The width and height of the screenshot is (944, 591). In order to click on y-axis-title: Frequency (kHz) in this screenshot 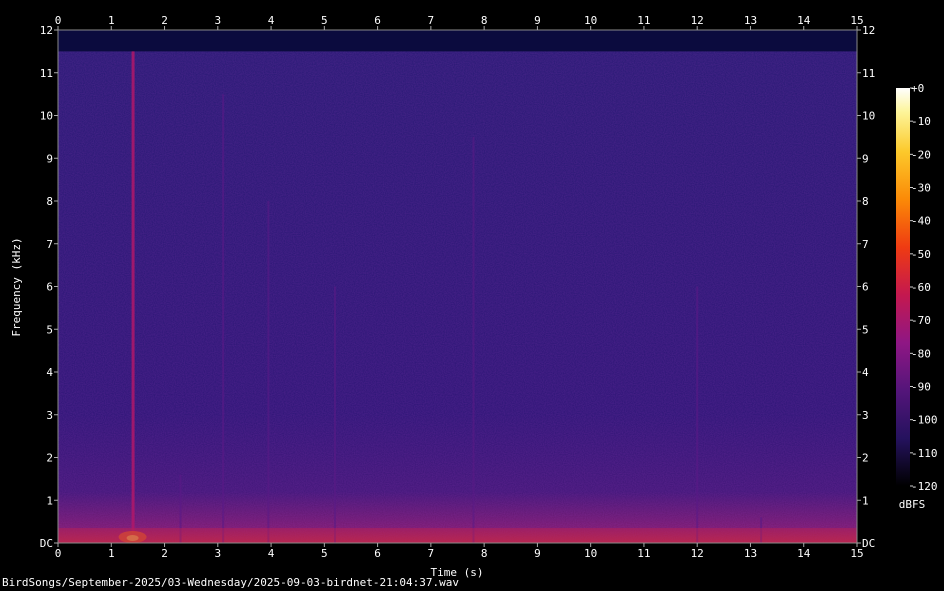, I will do `click(16, 286)`.